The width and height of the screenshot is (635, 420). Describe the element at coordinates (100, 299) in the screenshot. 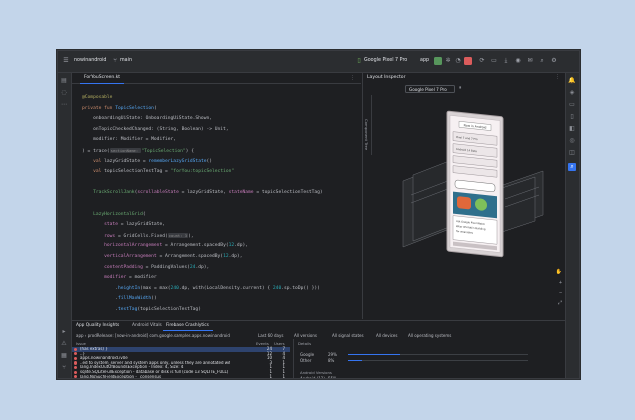

I see `code-token: .` at that location.